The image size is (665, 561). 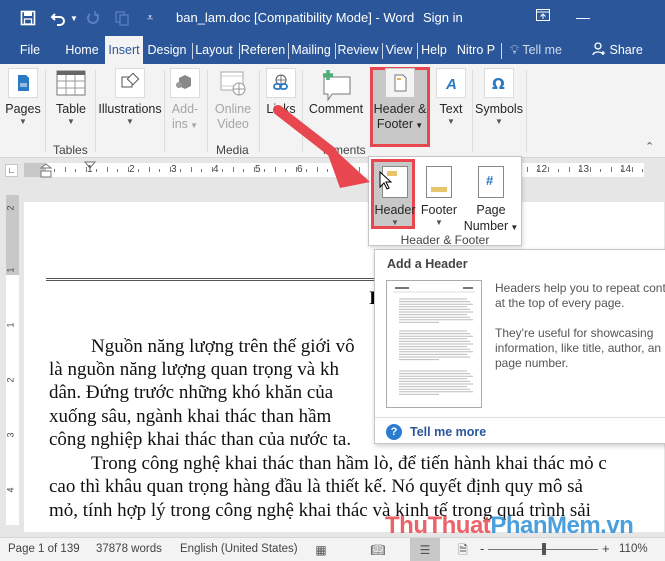 I want to click on footer-button: Footer ▼, so click(x=439, y=196).